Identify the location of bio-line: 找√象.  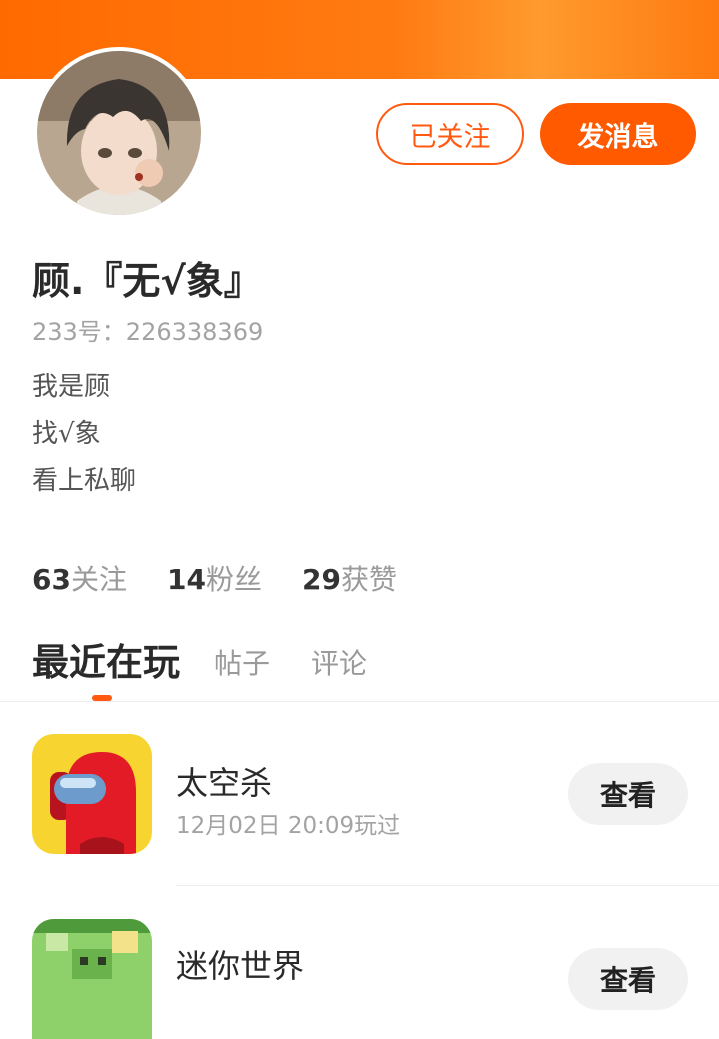
(66, 434).